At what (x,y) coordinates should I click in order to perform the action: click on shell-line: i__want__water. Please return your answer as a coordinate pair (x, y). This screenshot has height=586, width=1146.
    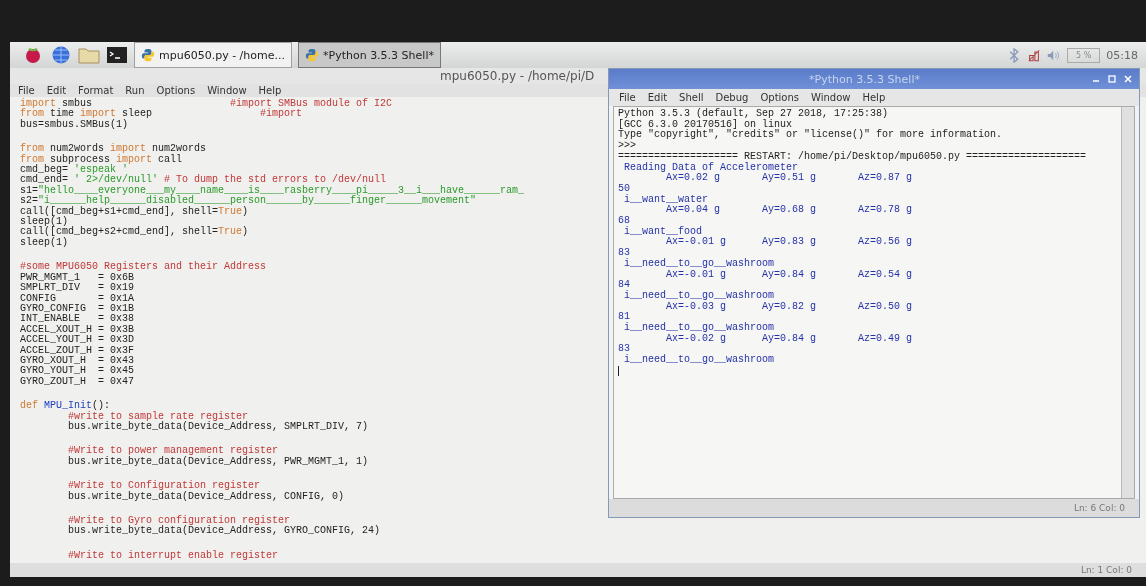
    Looking at the image, I should click on (666, 199).